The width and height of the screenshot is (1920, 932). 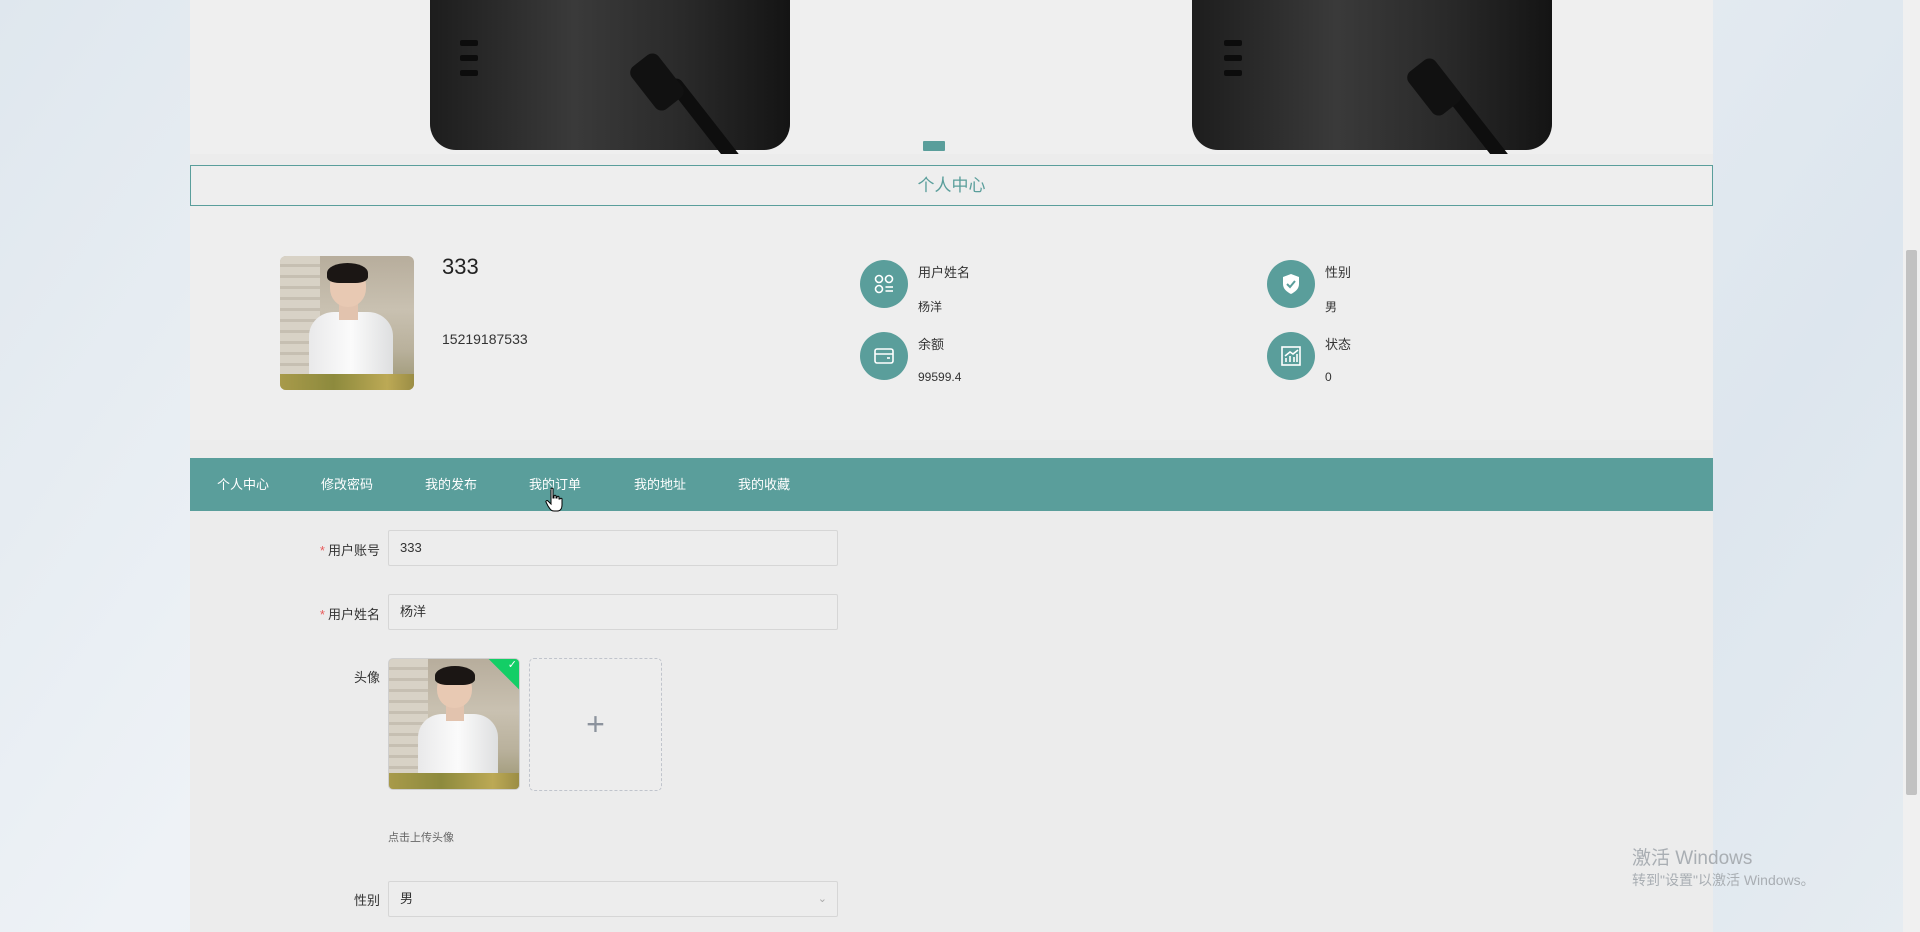 I want to click on info-label: 状态, so click(x=1338, y=344).